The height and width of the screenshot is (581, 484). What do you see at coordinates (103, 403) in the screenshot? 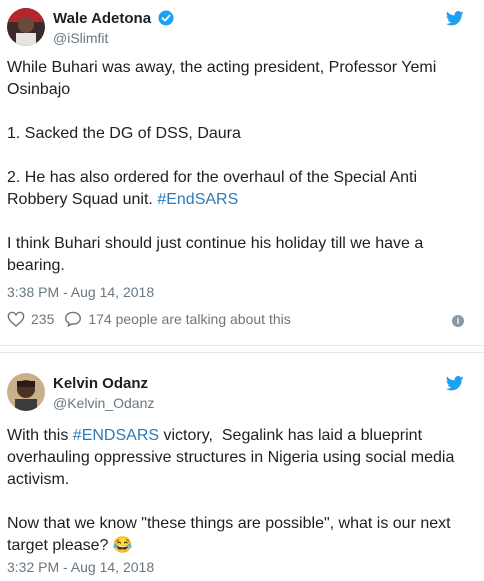
I see `author-handle: @Kelvin_Odanz` at bounding box center [103, 403].